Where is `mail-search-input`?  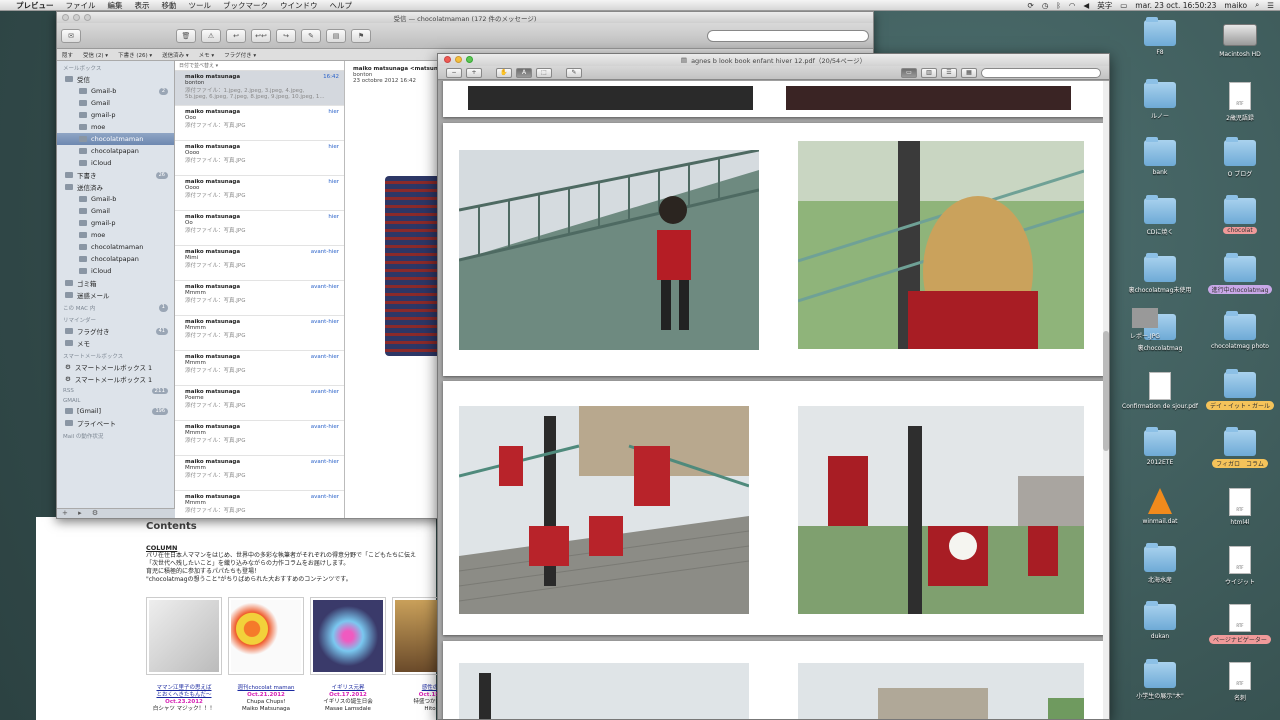 mail-search-input is located at coordinates (788, 35).